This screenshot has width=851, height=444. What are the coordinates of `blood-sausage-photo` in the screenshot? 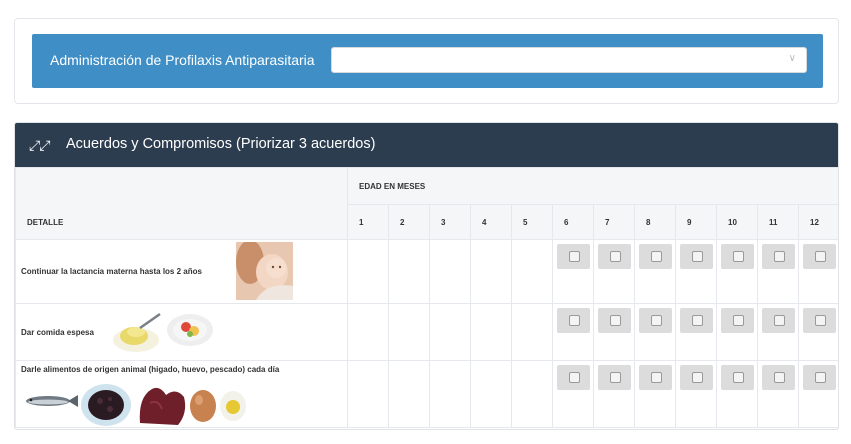 It's located at (106, 405).